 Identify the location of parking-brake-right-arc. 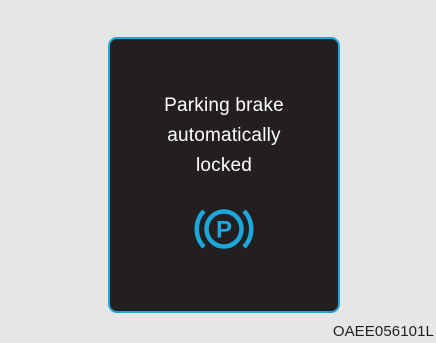
(248, 229).